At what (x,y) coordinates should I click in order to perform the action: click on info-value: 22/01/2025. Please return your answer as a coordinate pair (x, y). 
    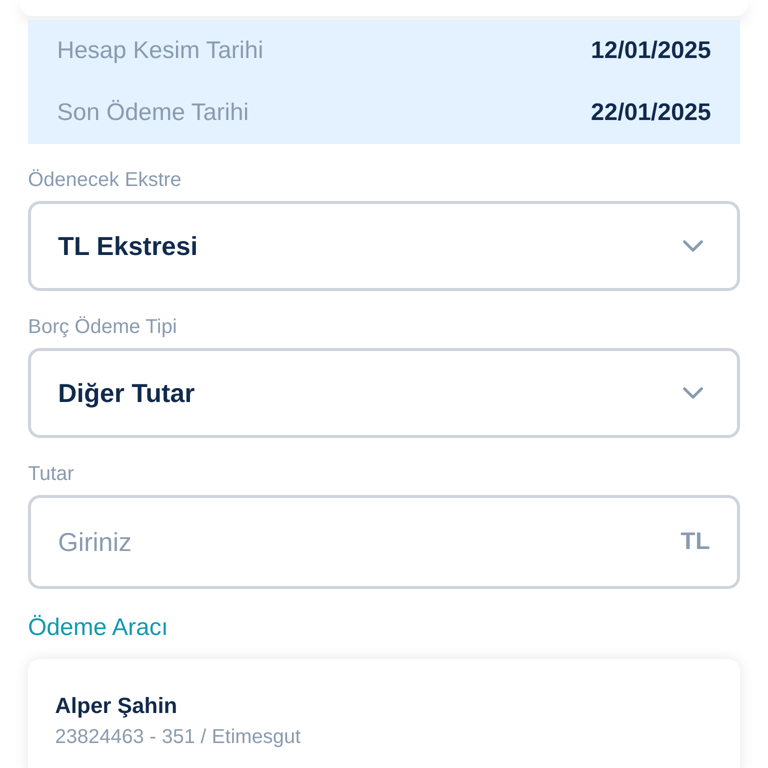
    Looking at the image, I should click on (650, 113).